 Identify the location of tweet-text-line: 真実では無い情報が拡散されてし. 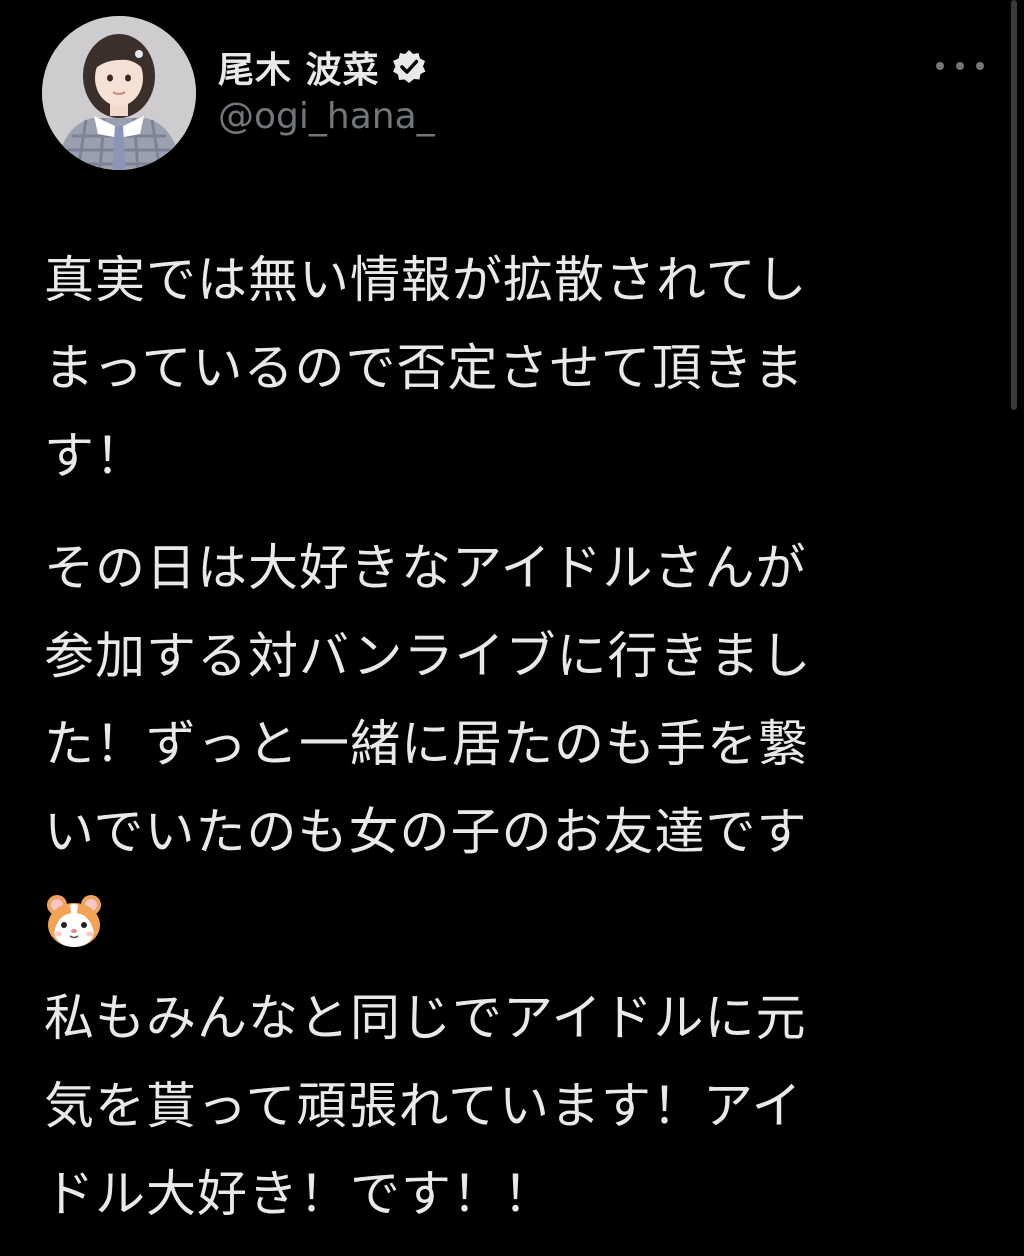
(426, 280).